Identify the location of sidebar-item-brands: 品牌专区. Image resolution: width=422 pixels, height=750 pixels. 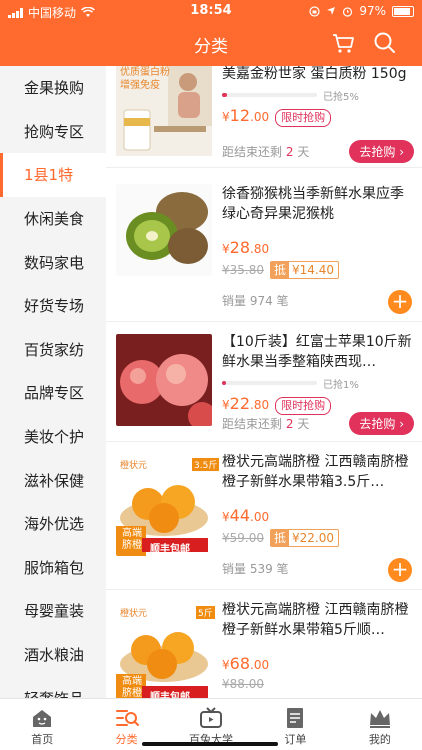
(53, 393).